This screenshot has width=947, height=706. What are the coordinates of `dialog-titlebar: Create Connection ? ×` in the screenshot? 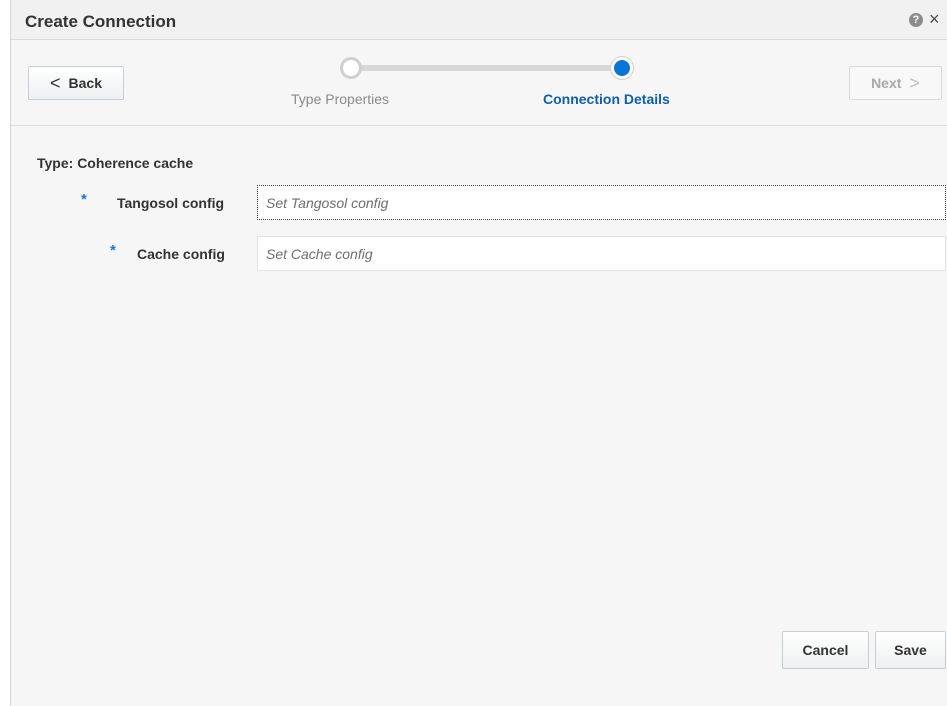 It's located at (479, 20).